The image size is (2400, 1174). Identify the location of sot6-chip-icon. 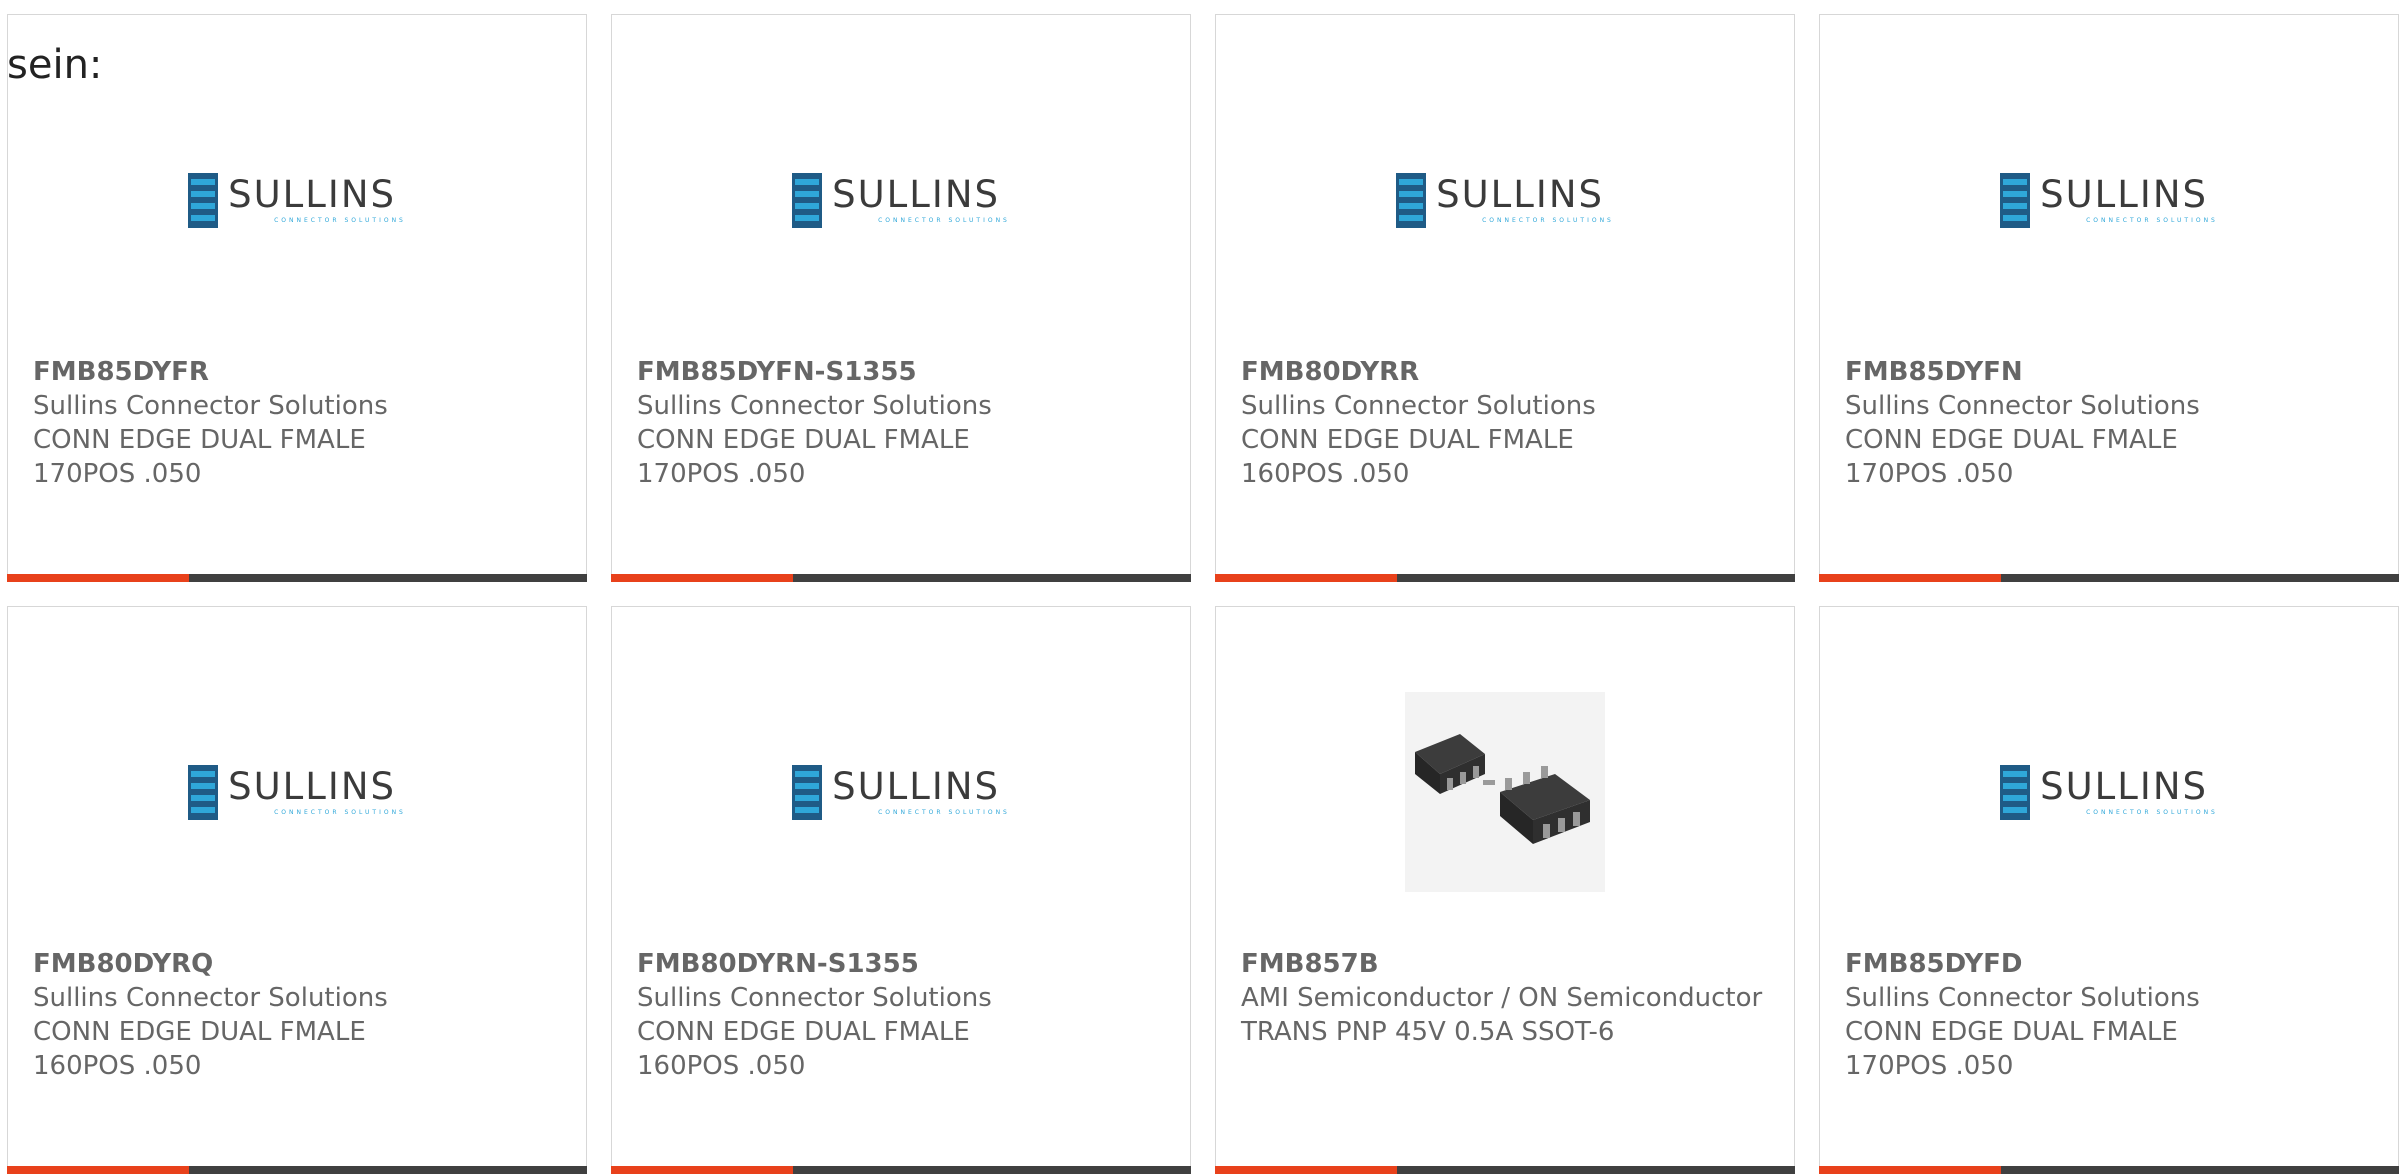
(1505, 792).